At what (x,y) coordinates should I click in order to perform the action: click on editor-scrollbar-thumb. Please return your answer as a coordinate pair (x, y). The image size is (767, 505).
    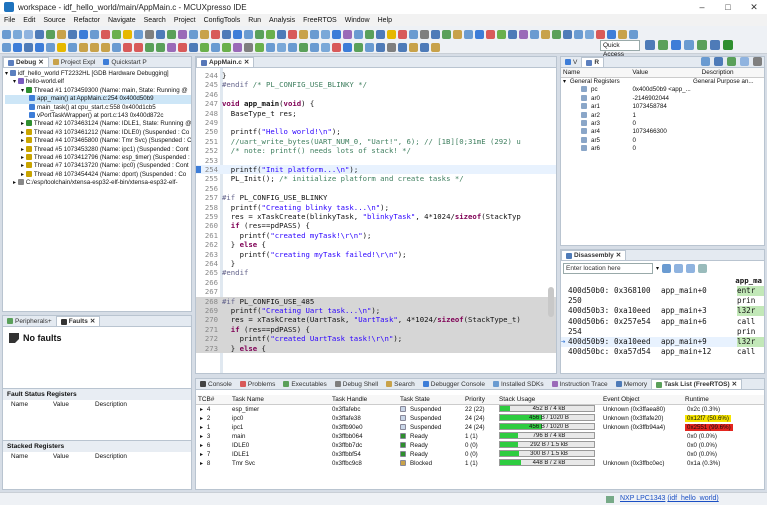
    Looking at the image, I should click on (551, 302).